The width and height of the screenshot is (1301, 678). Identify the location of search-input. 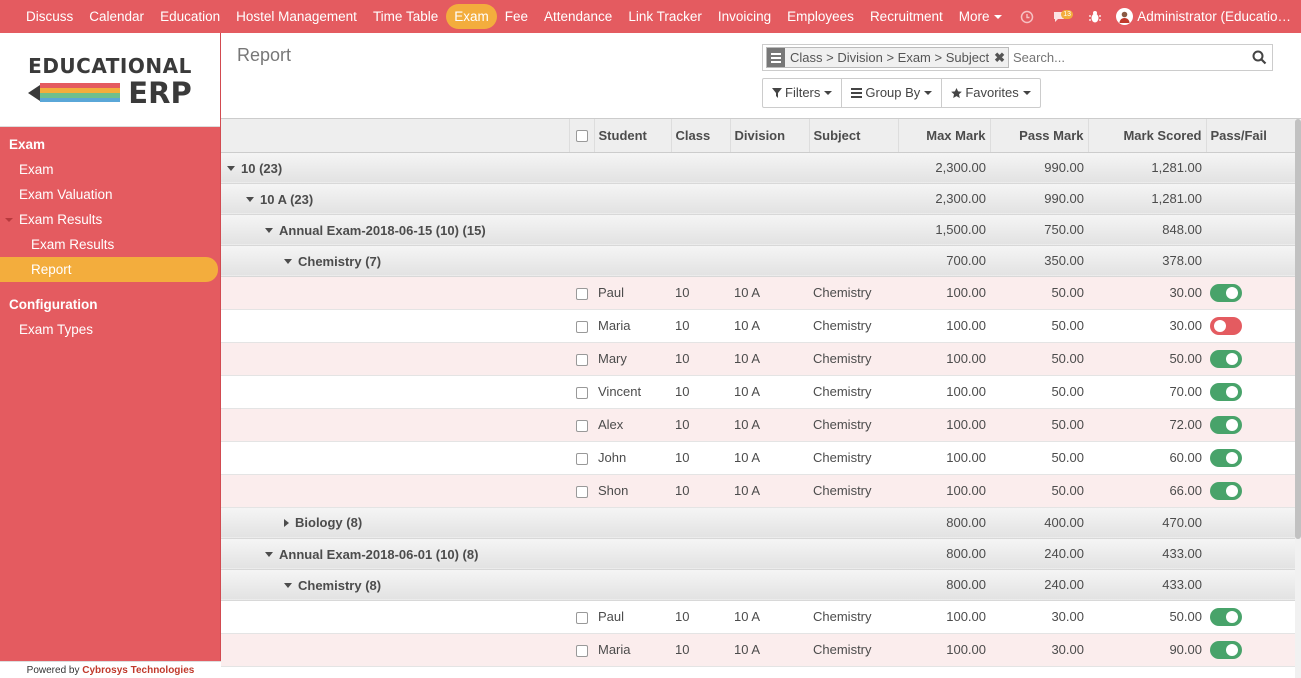
(1130, 57).